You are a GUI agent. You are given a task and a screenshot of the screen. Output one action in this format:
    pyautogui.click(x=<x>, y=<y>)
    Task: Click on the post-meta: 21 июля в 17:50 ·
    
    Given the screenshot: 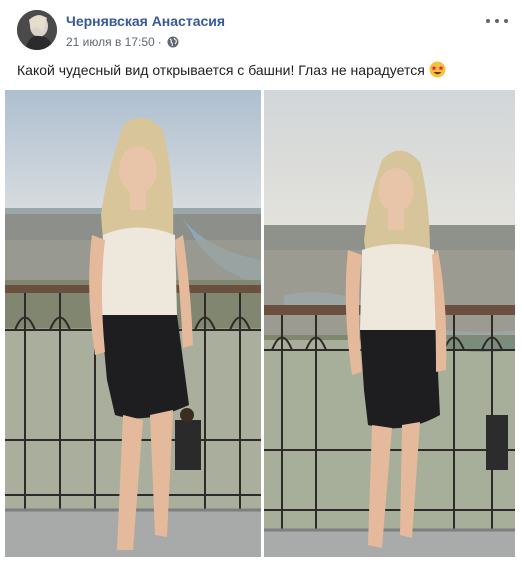 What is the action you would take?
    pyautogui.click(x=122, y=42)
    